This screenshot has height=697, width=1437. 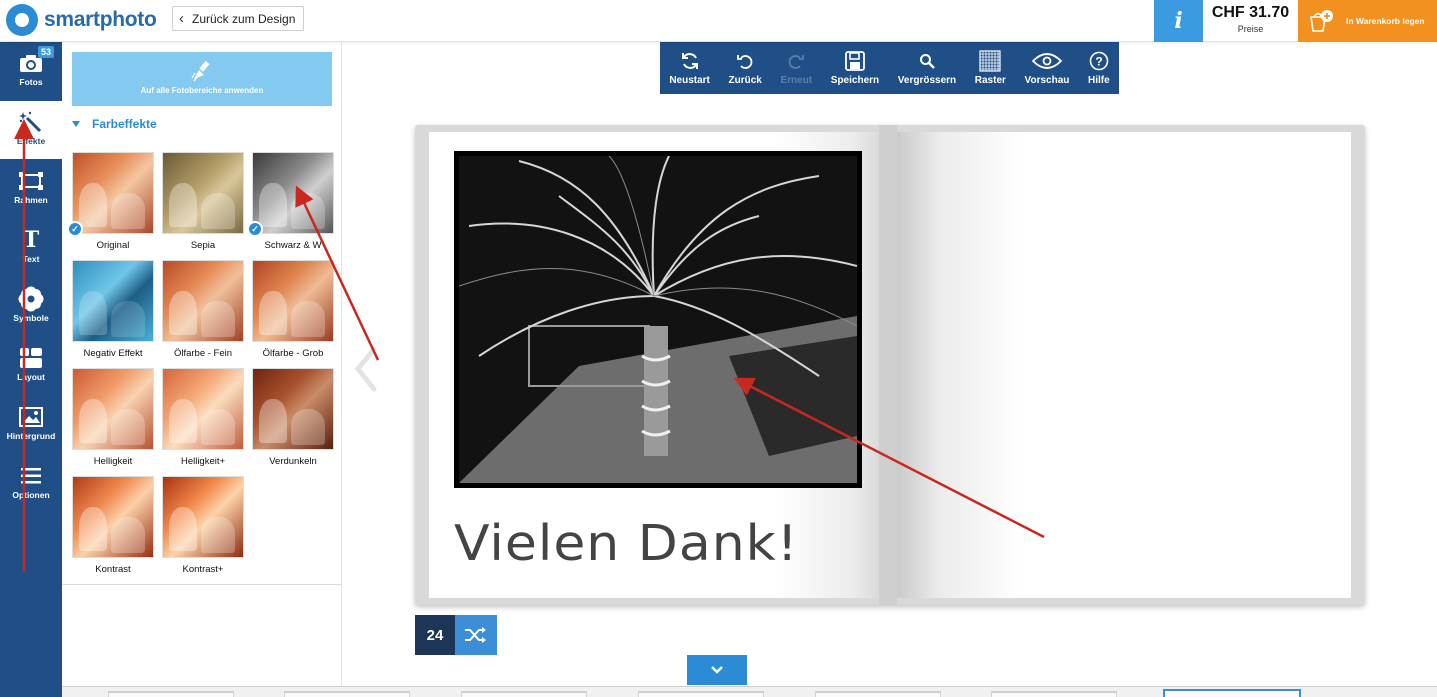 What do you see at coordinates (745, 68) in the screenshot?
I see `undo-button: Zurück` at bounding box center [745, 68].